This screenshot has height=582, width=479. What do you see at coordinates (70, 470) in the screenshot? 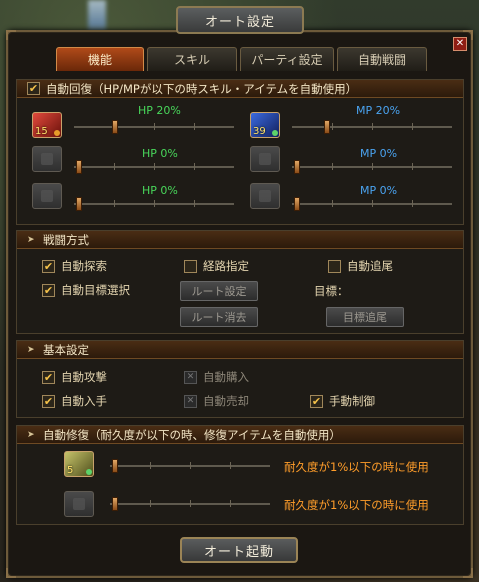
I see `item-quantity: 5` at bounding box center [70, 470].